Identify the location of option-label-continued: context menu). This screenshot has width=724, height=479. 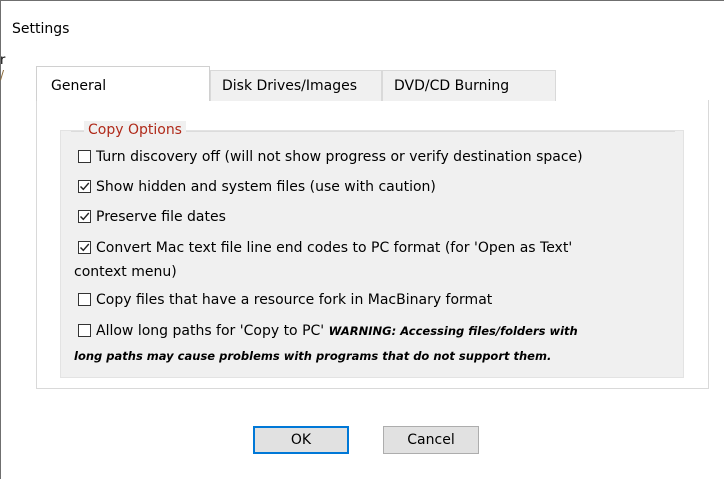
(125, 272).